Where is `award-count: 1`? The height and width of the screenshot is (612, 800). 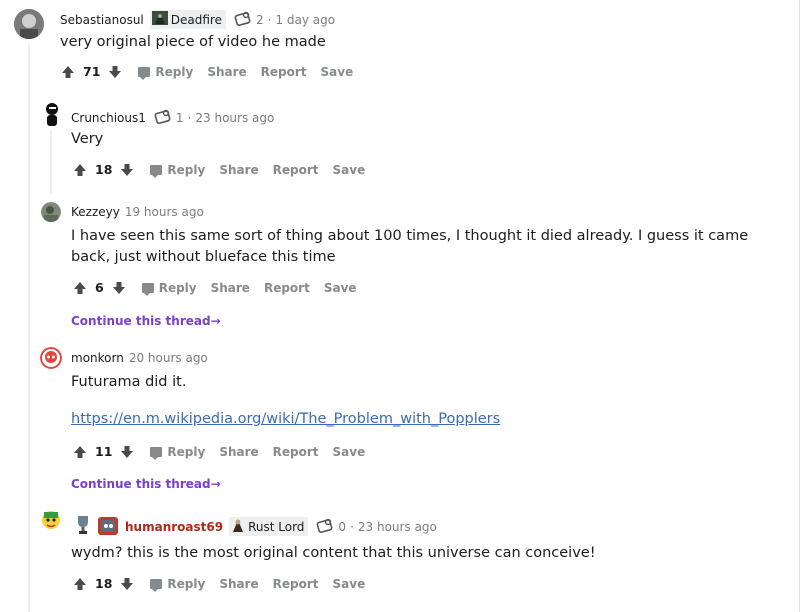
award-count: 1 is located at coordinates (179, 117).